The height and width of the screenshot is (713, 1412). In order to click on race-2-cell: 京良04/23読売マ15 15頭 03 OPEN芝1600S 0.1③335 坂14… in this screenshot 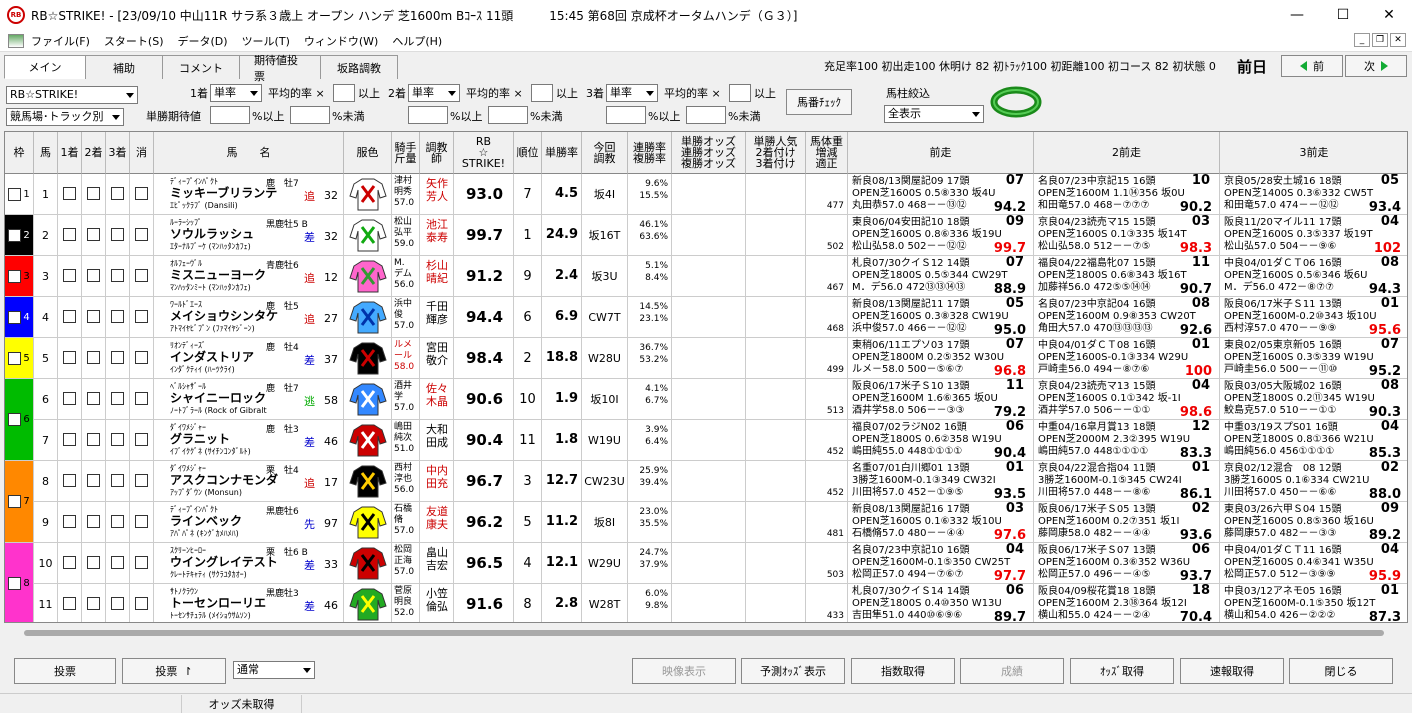, I will do `click(1127, 235)`.